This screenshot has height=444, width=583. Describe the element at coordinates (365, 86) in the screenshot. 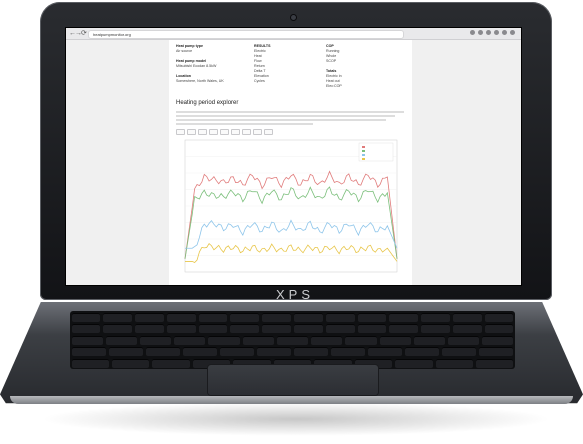

I see `total-row: Elec:COP` at that location.